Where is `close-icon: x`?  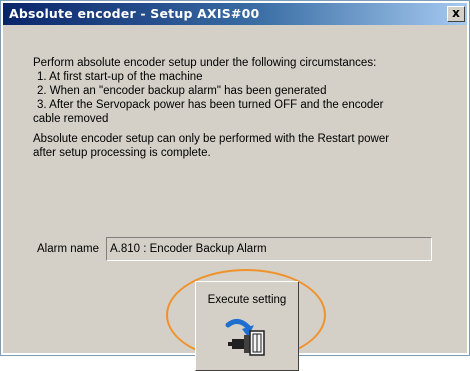 close-icon: x is located at coordinates (456, 13).